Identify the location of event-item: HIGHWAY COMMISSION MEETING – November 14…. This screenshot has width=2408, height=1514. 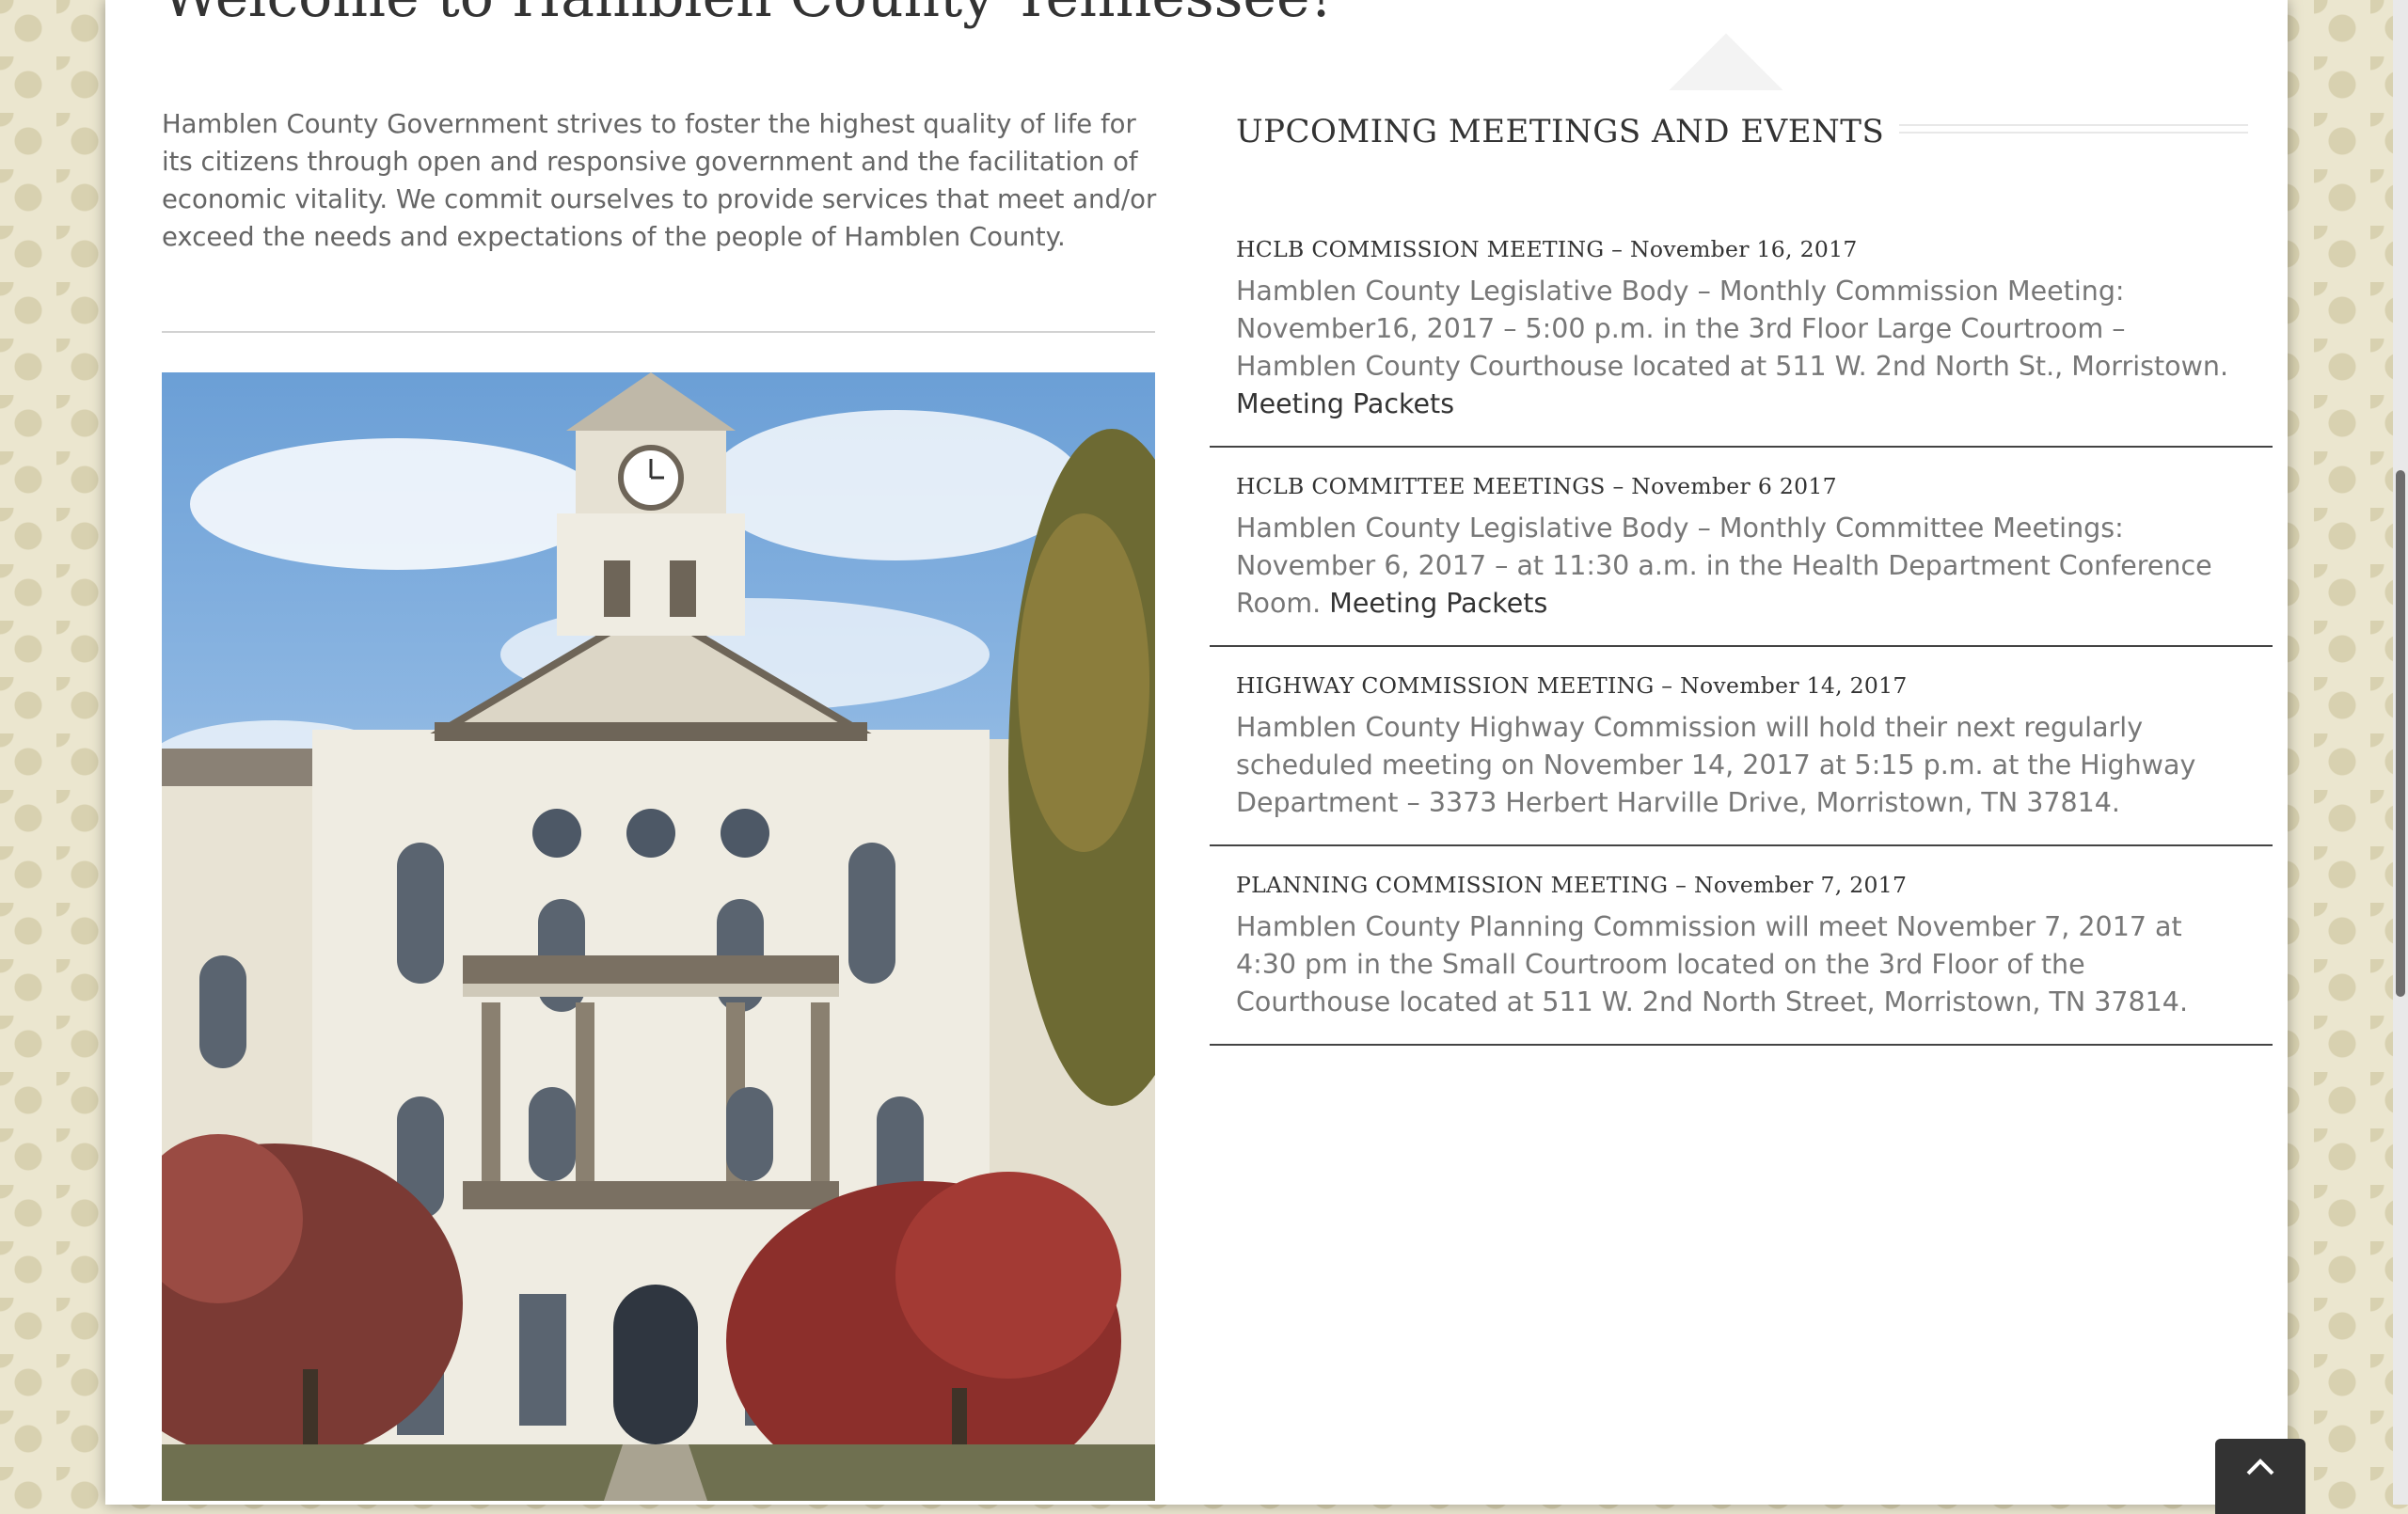
(1742, 747).